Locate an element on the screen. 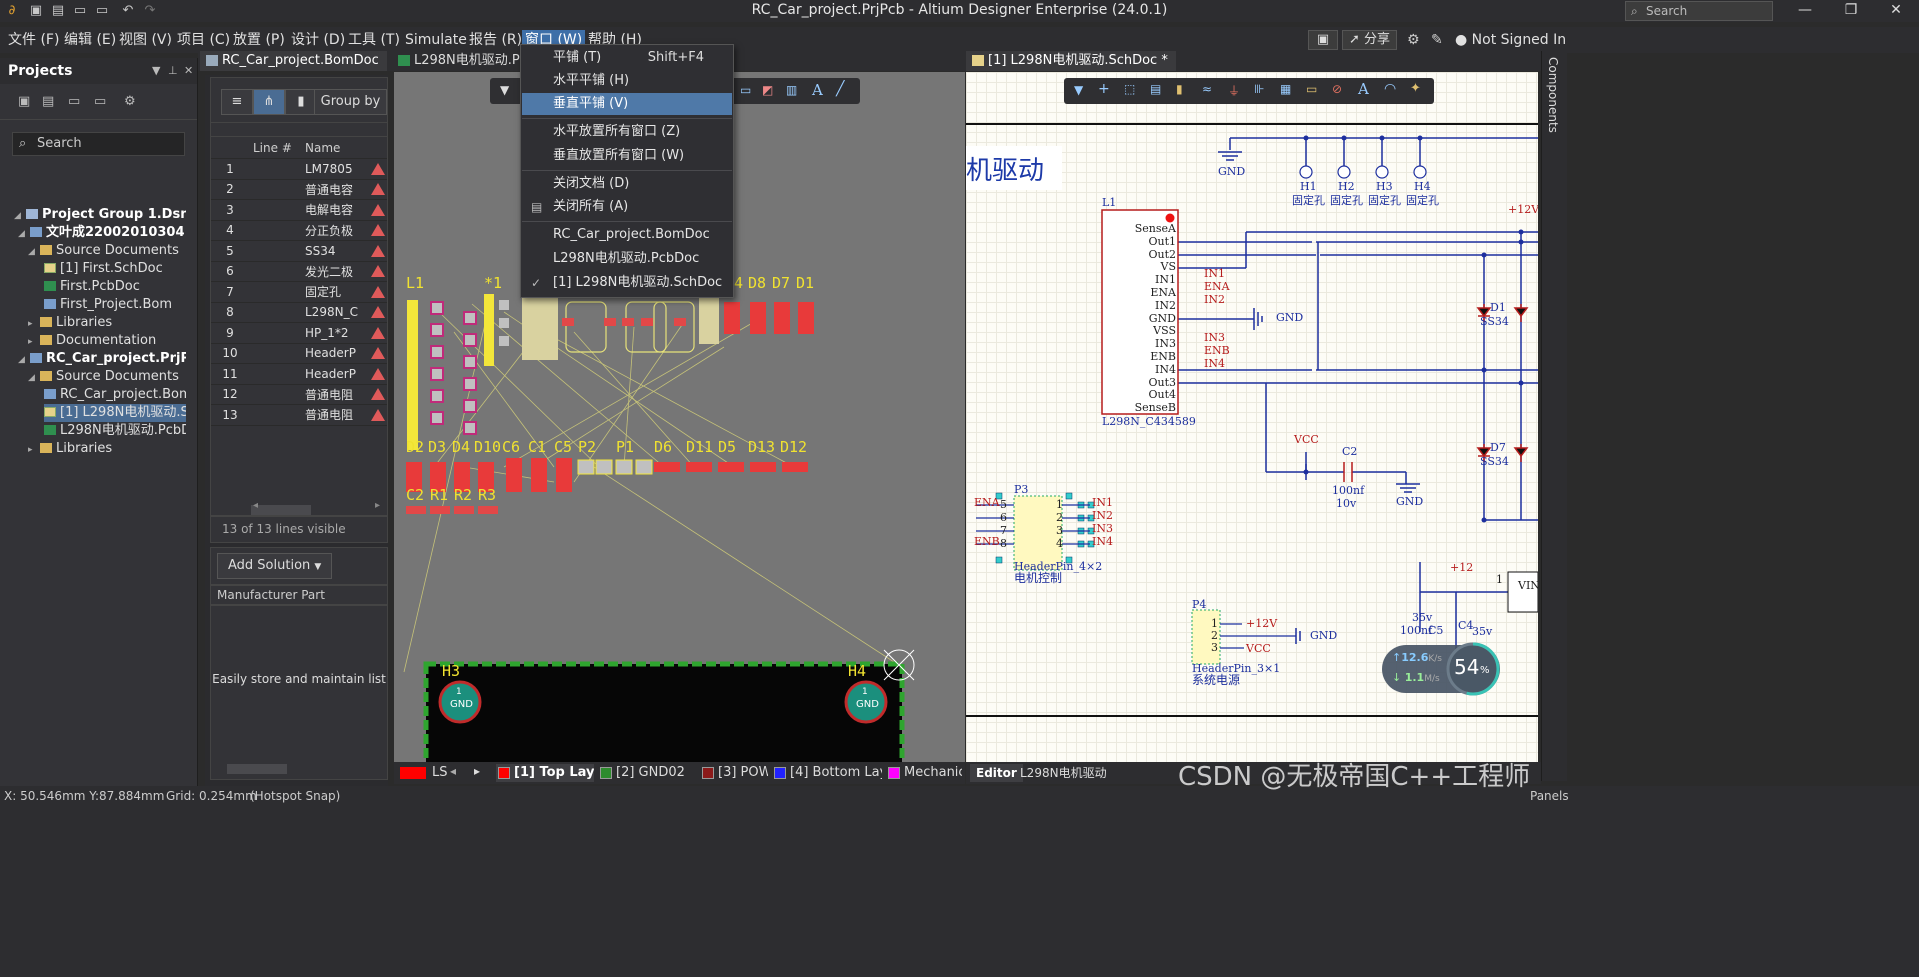 This screenshot has width=1919, height=977. bom-row: 11 HeaderP is located at coordinates (299, 374).